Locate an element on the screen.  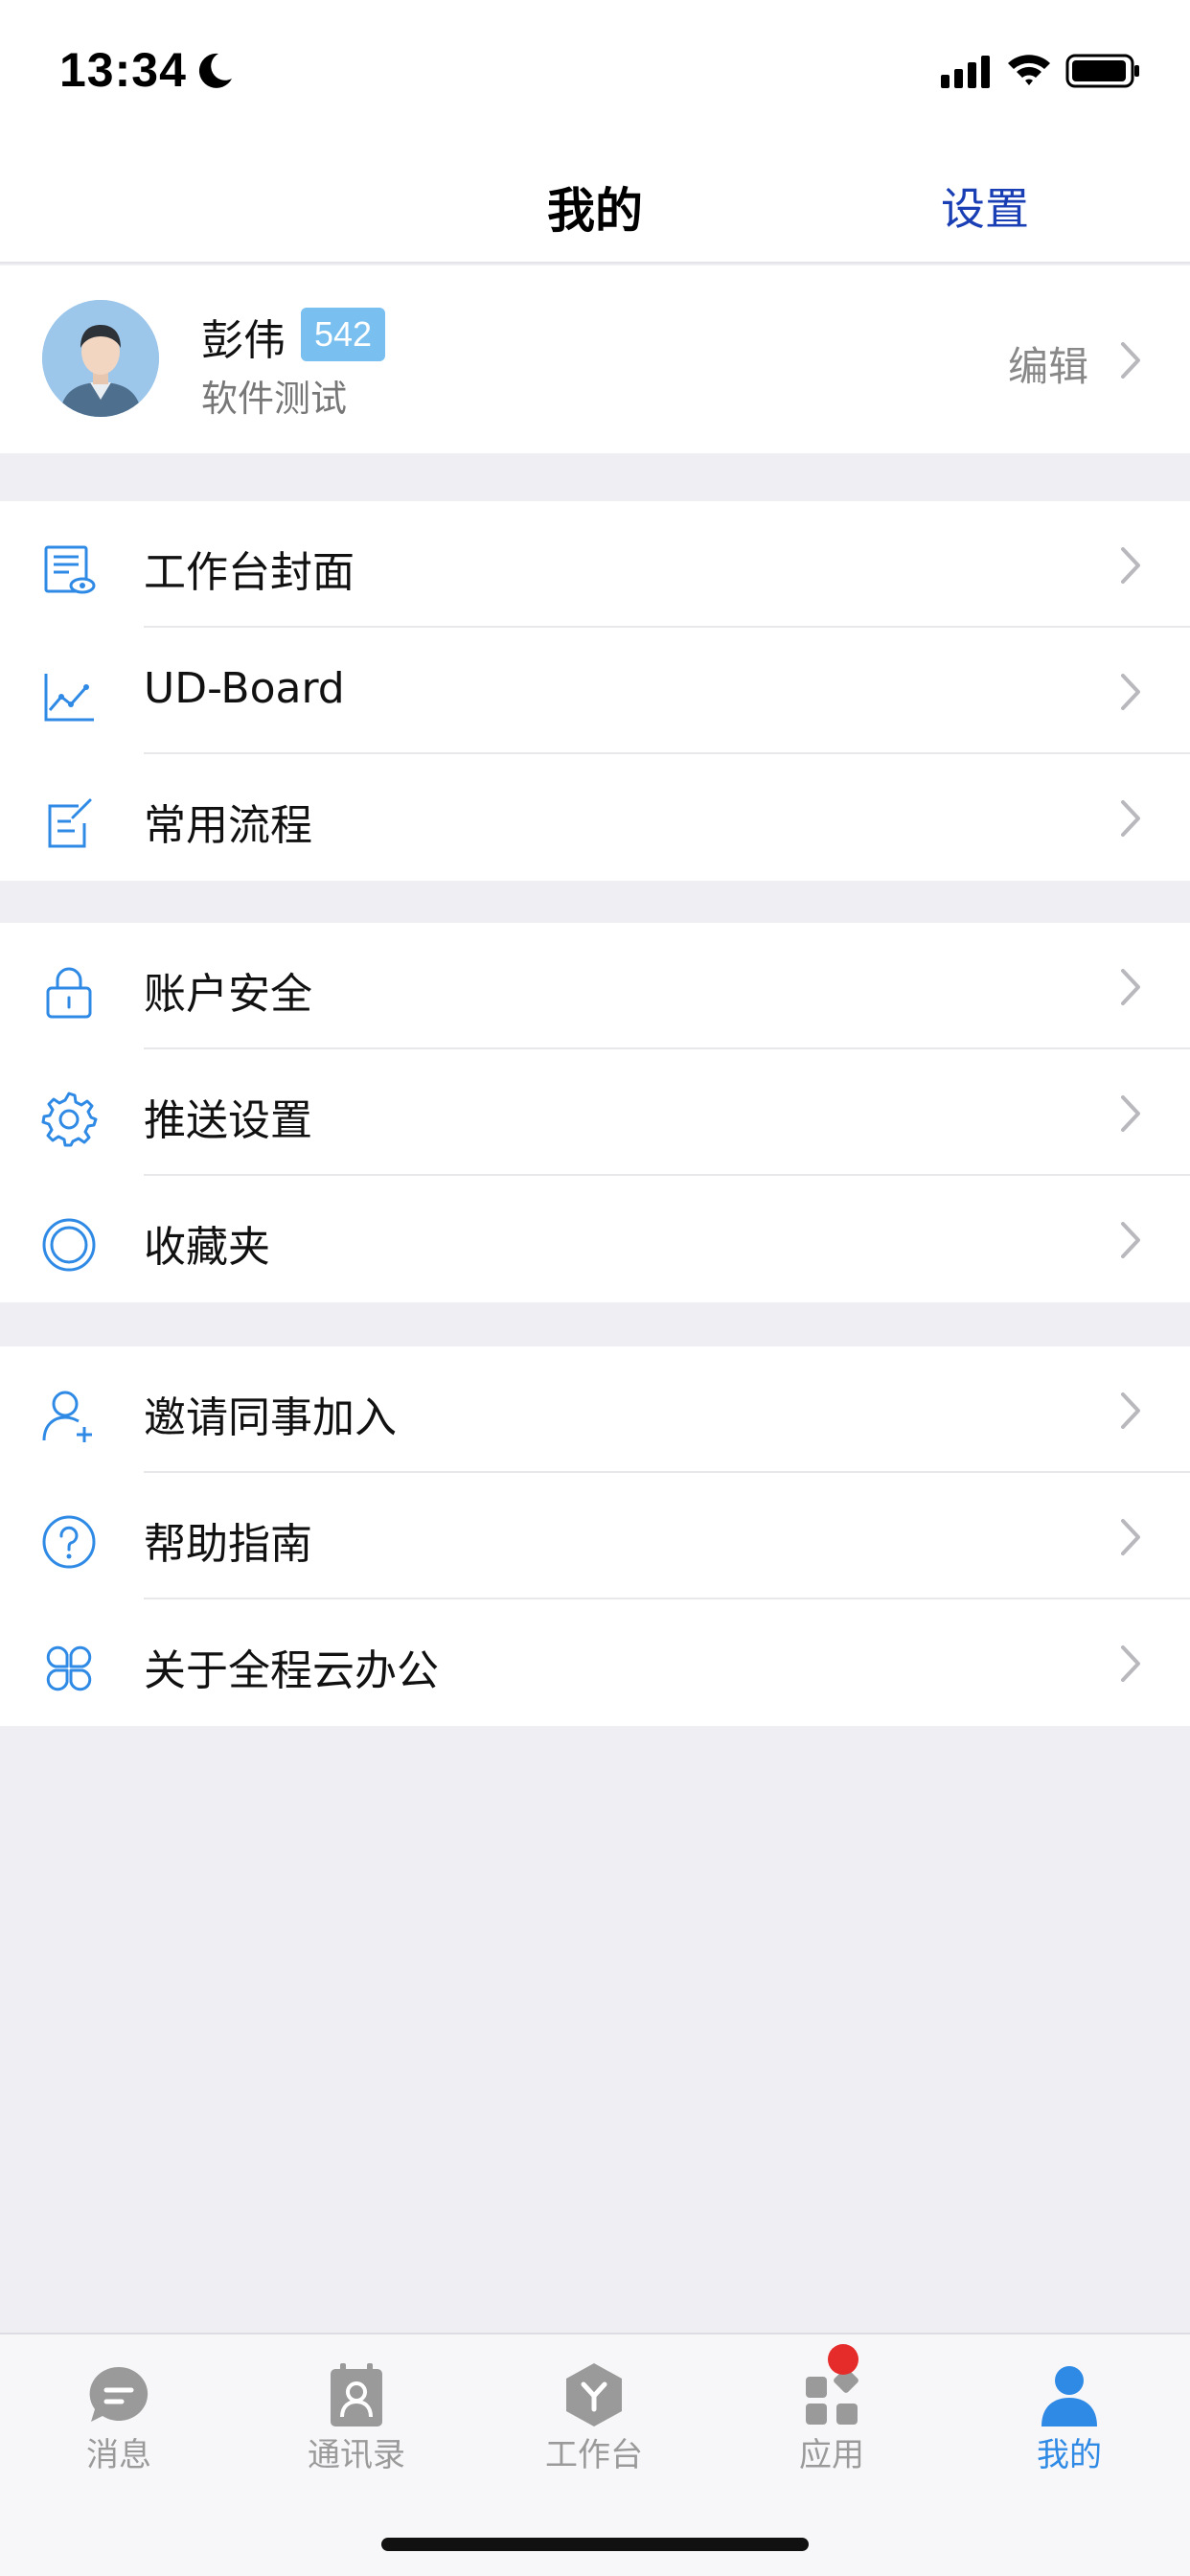
menu-item-label: 常用流程 is located at coordinates (228, 825).